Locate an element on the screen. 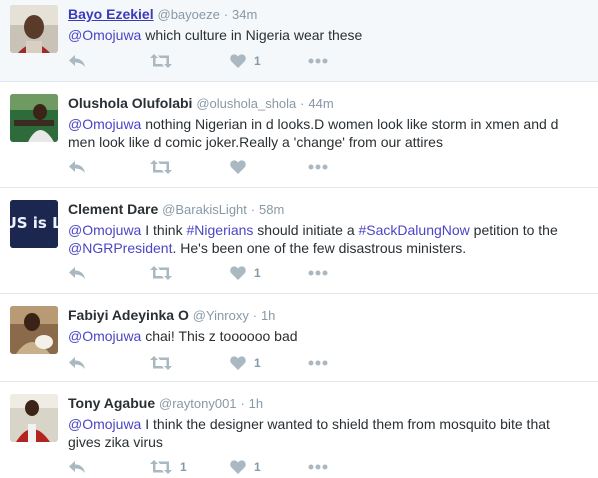 This screenshot has width=598, height=478. author-name: Fabiyi Adeyinka O is located at coordinates (128, 315).